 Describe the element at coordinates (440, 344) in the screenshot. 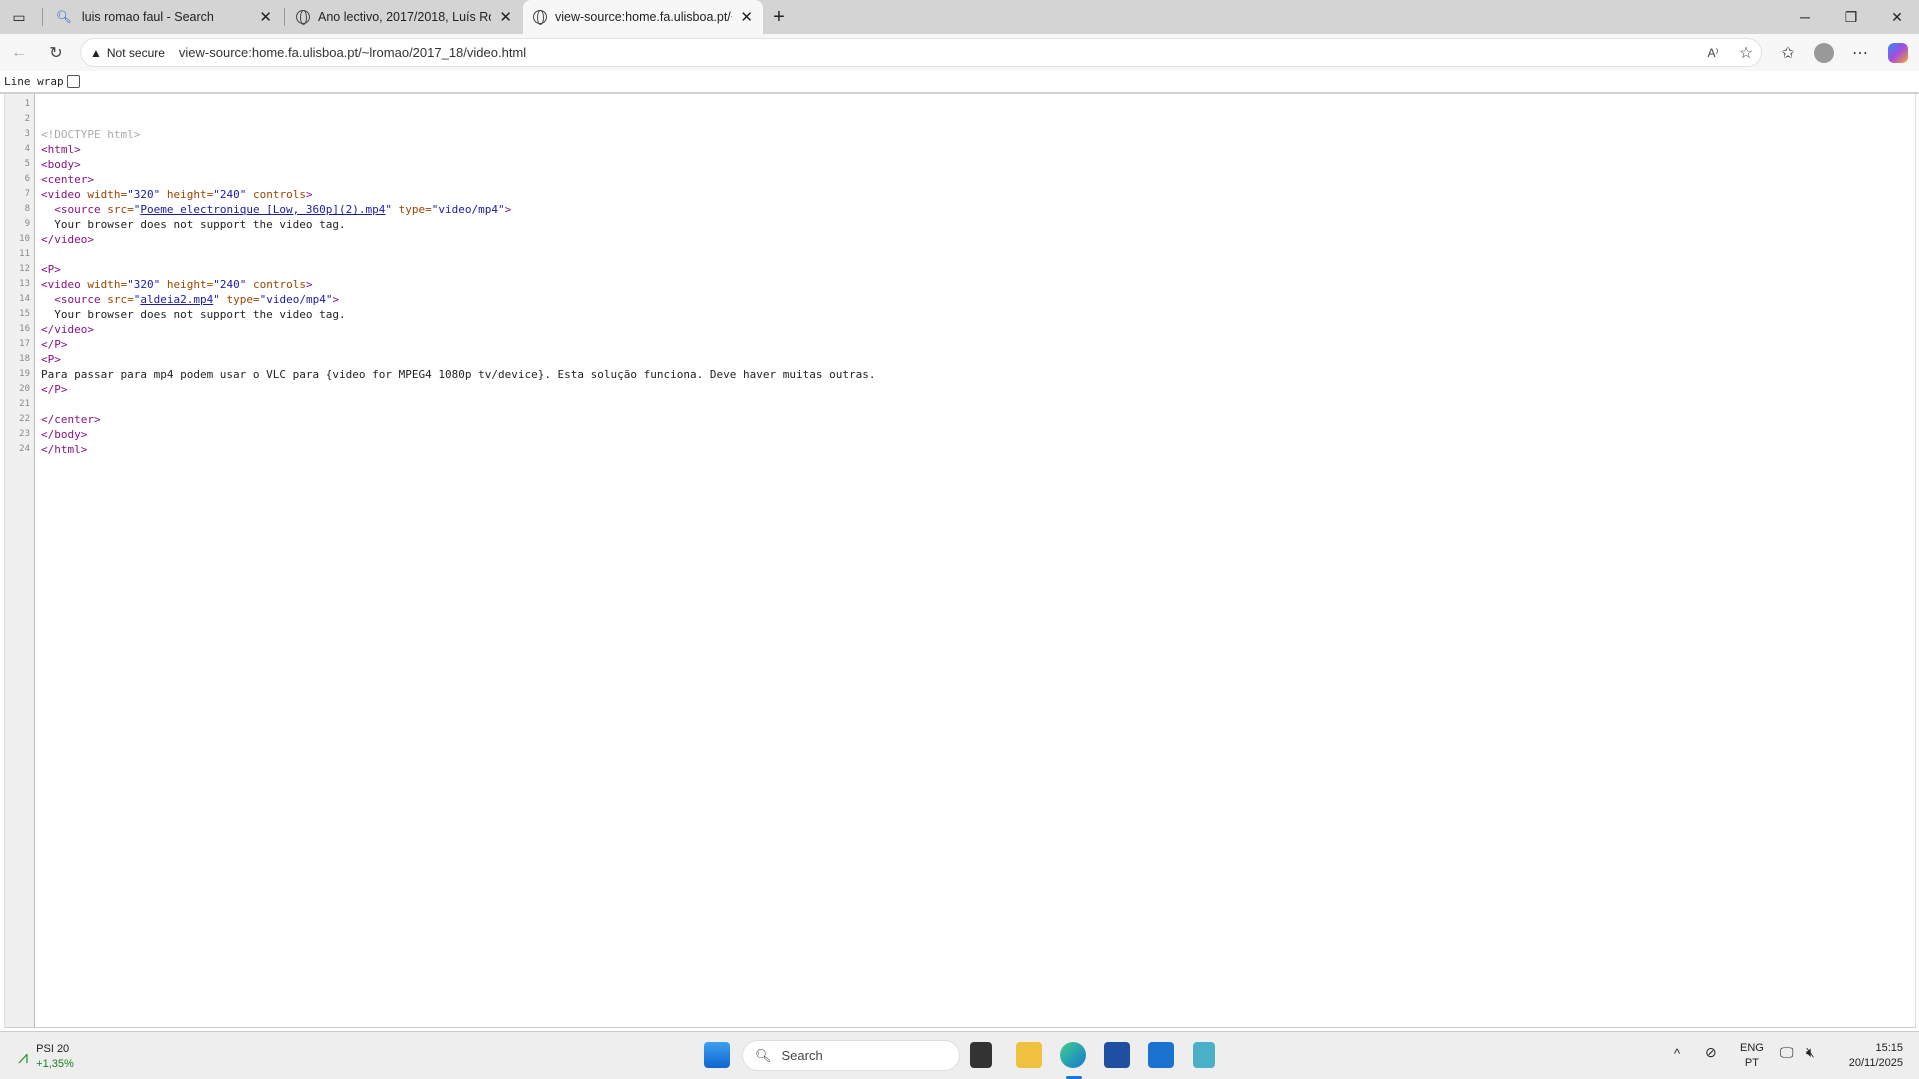

I see `source-line: 17 </P>` at that location.